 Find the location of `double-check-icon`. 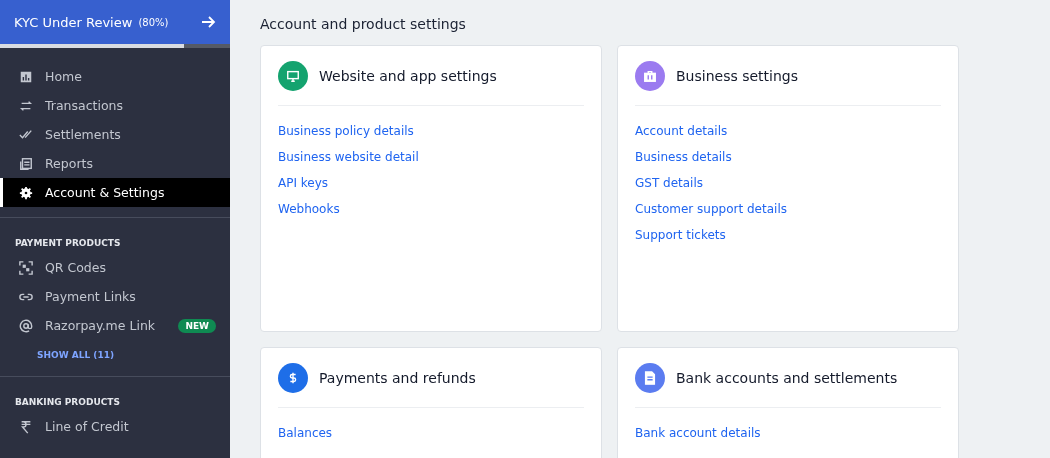

double-check-icon is located at coordinates (26, 134).